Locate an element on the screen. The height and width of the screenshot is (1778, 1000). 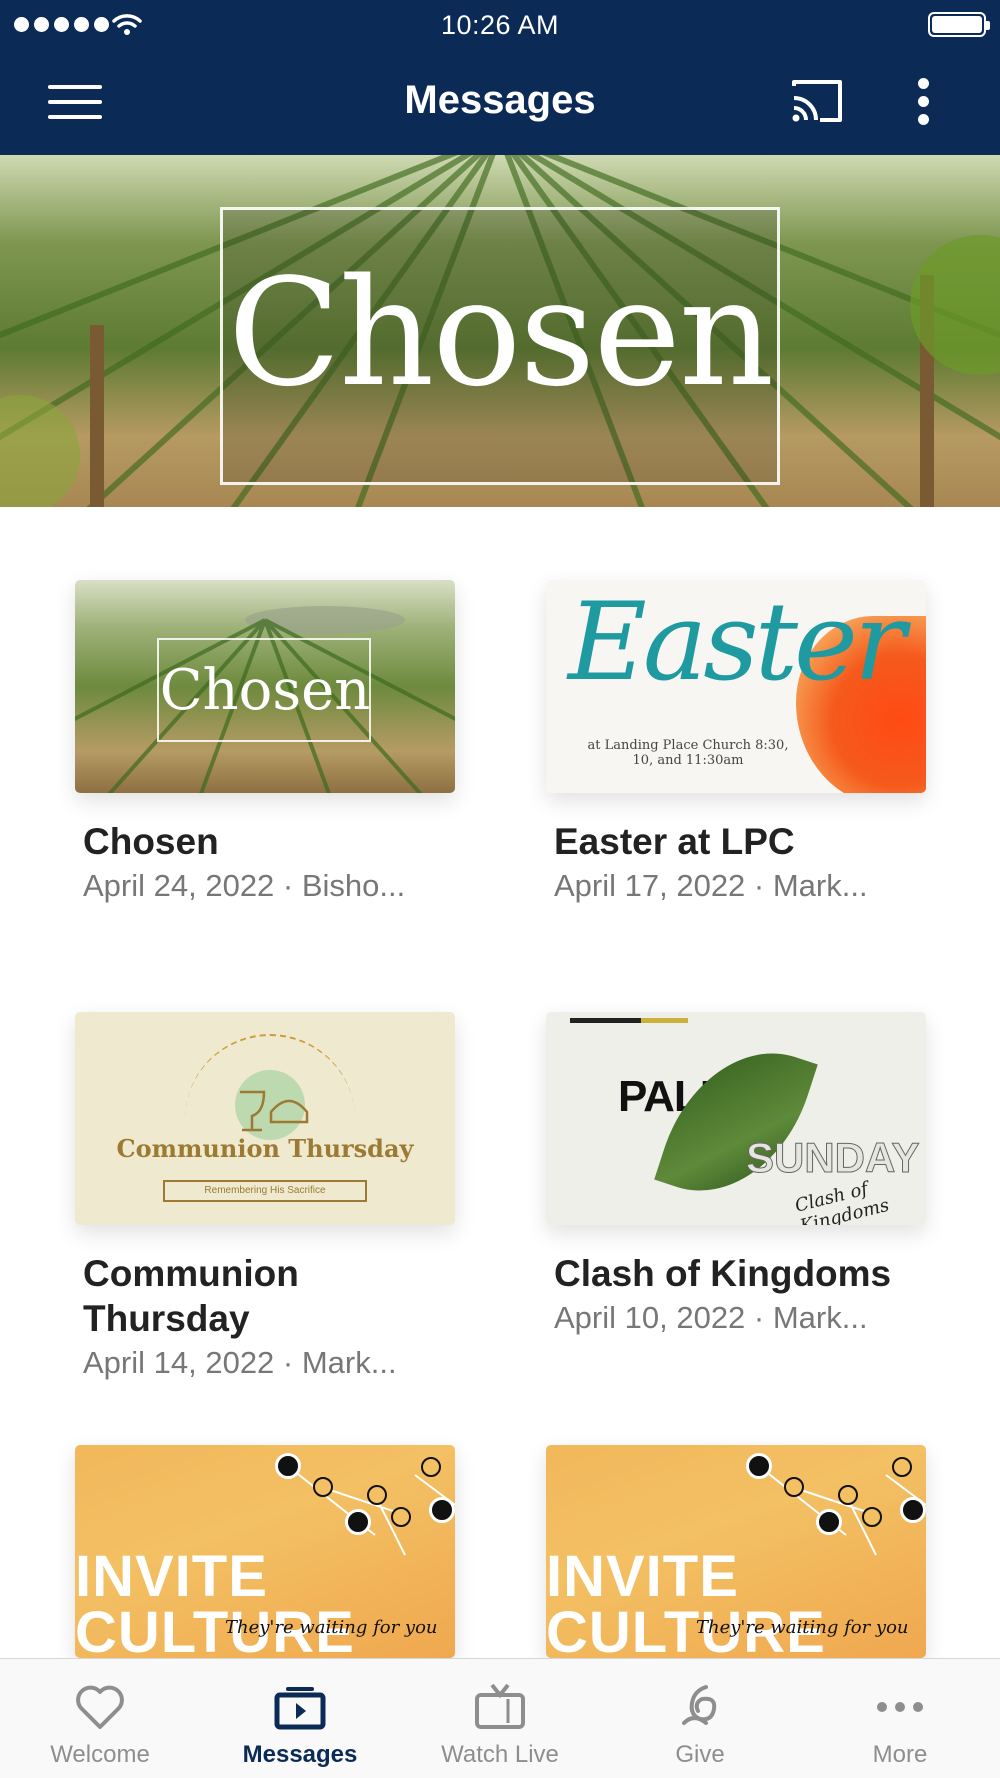
cast-icon is located at coordinates (817, 101).